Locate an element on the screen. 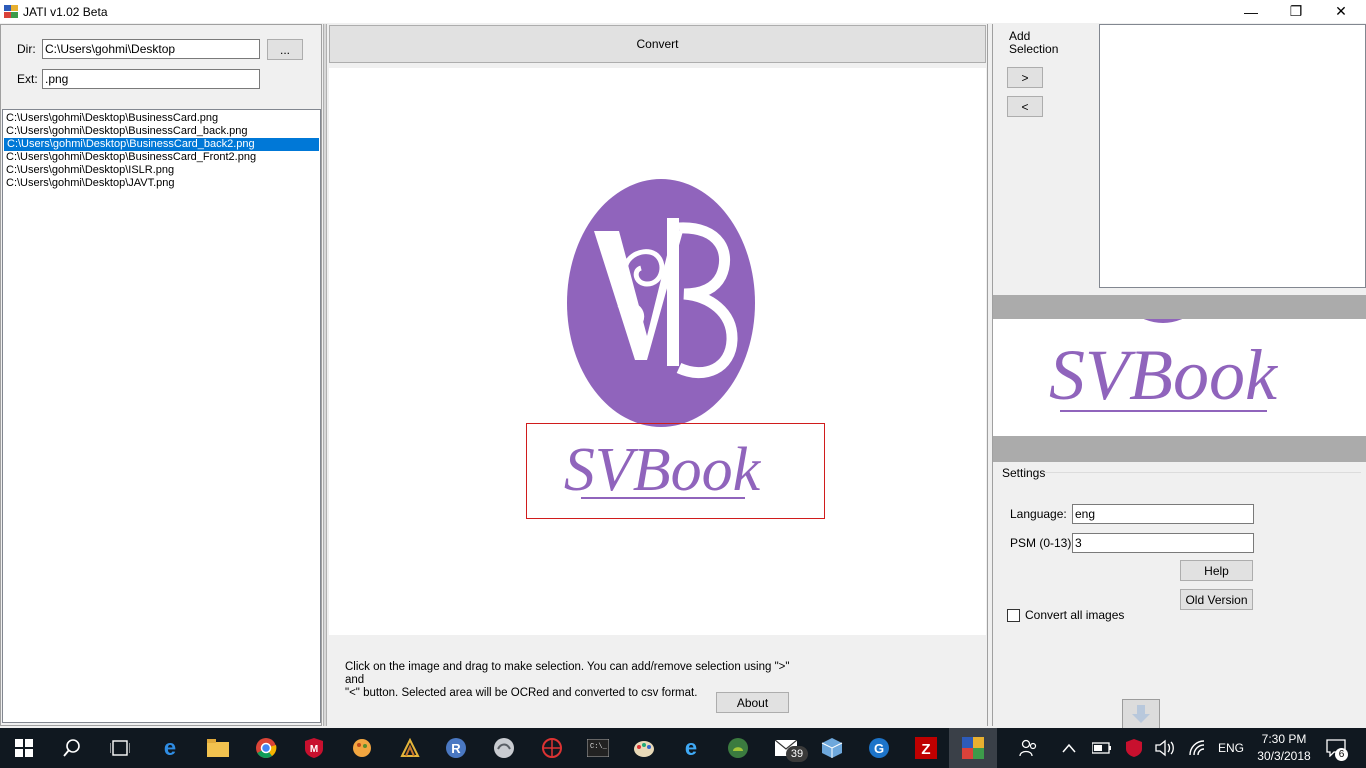 The height and width of the screenshot is (768, 1366). r-app-icon: R is located at coordinates (456, 748).